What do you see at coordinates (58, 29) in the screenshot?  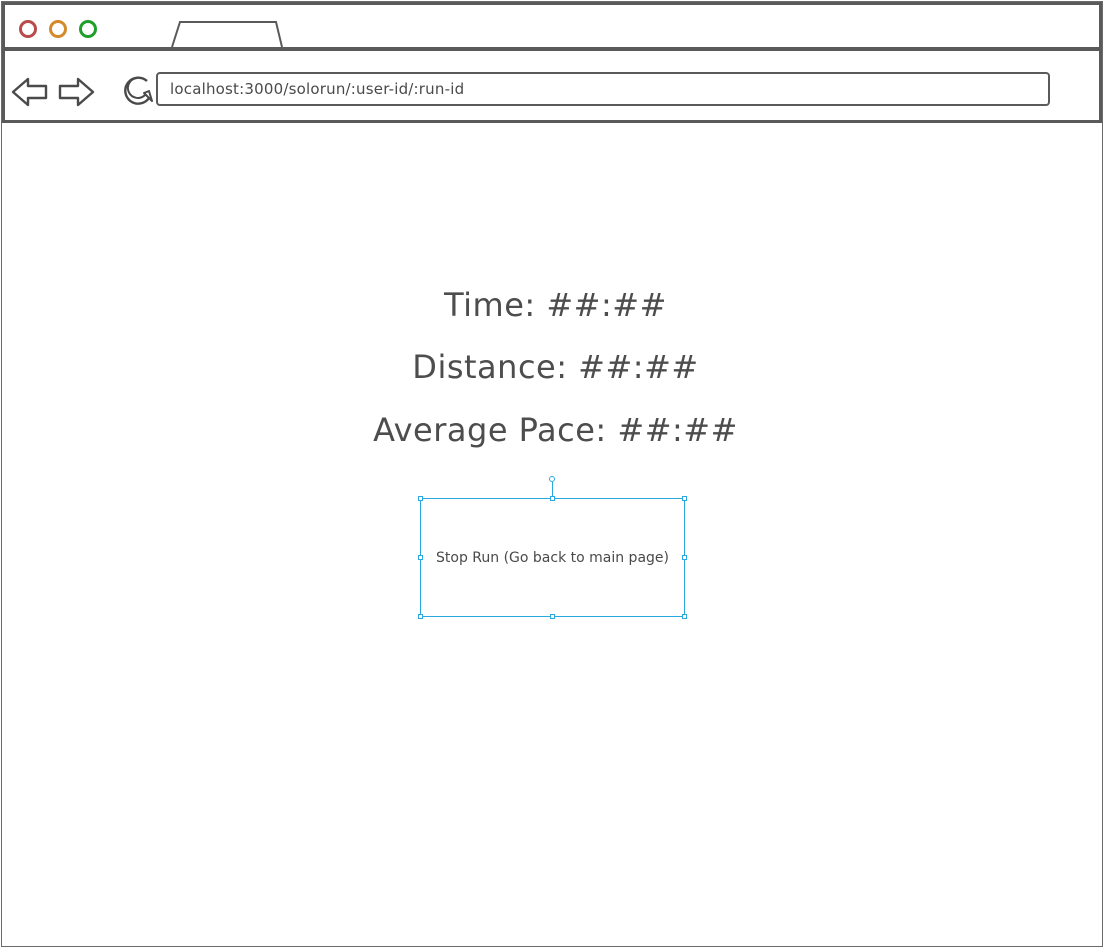 I see `minimize-window-button` at bounding box center [58, 29].